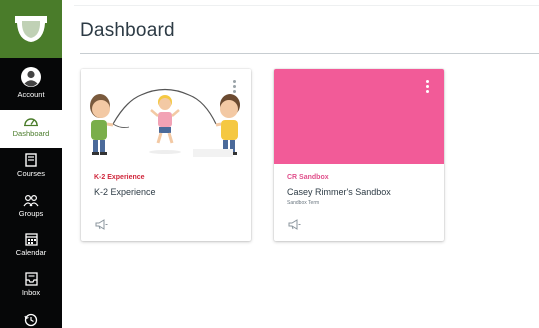 Image resolution: width=539 pixels, height=328 pixels. I want to click on course-card-title: K-2 Experience, so click(125, 192).